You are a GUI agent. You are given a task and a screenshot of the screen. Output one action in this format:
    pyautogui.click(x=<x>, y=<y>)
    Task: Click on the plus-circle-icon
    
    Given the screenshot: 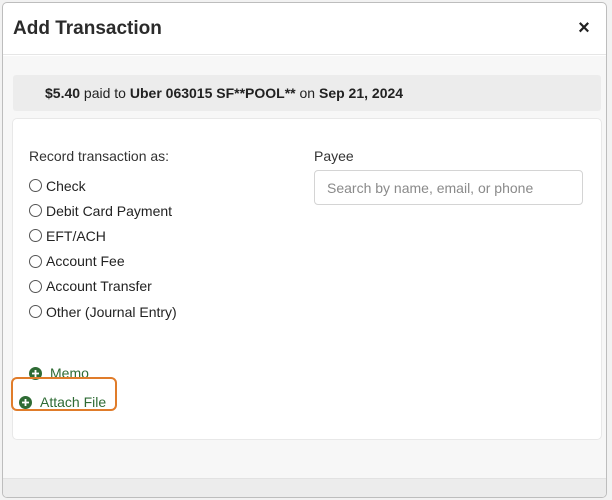 What is the action you would take?
    pyautogui.click(x=25, y=402)
    